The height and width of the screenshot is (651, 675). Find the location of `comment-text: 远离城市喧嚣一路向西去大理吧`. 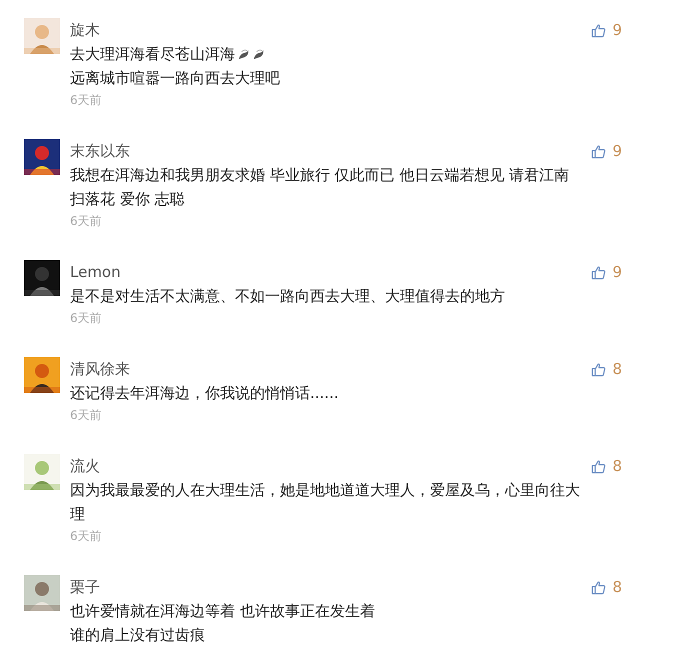

comment-text: 远离城市喧嚣一路向西去大理吧 is located at coordinates (175, 78).